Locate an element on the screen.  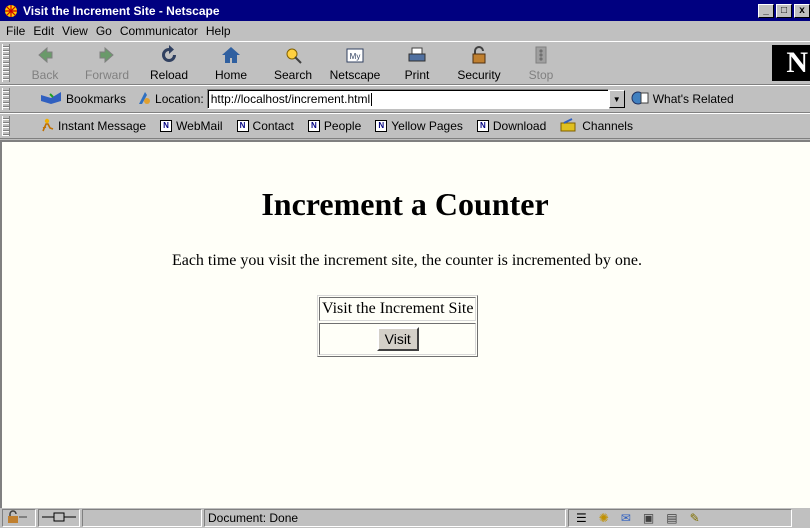
back-arrow-icon is located at coordinates (45, 54).